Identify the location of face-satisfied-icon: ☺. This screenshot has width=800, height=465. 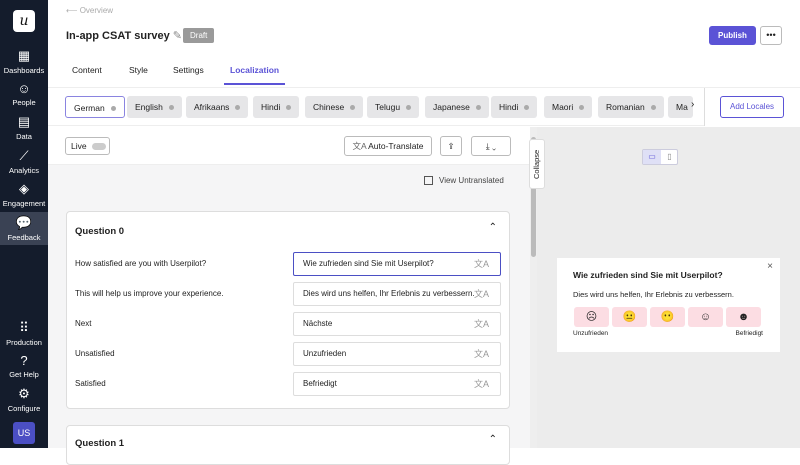
(705, 317).